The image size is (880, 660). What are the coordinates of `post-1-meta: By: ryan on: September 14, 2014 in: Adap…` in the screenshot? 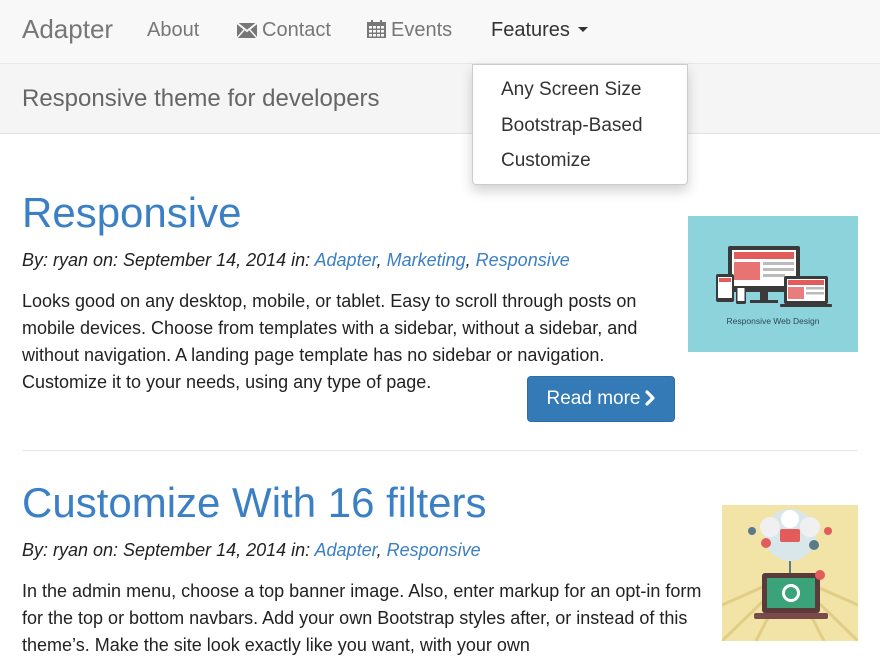 It's located at (296, 260).